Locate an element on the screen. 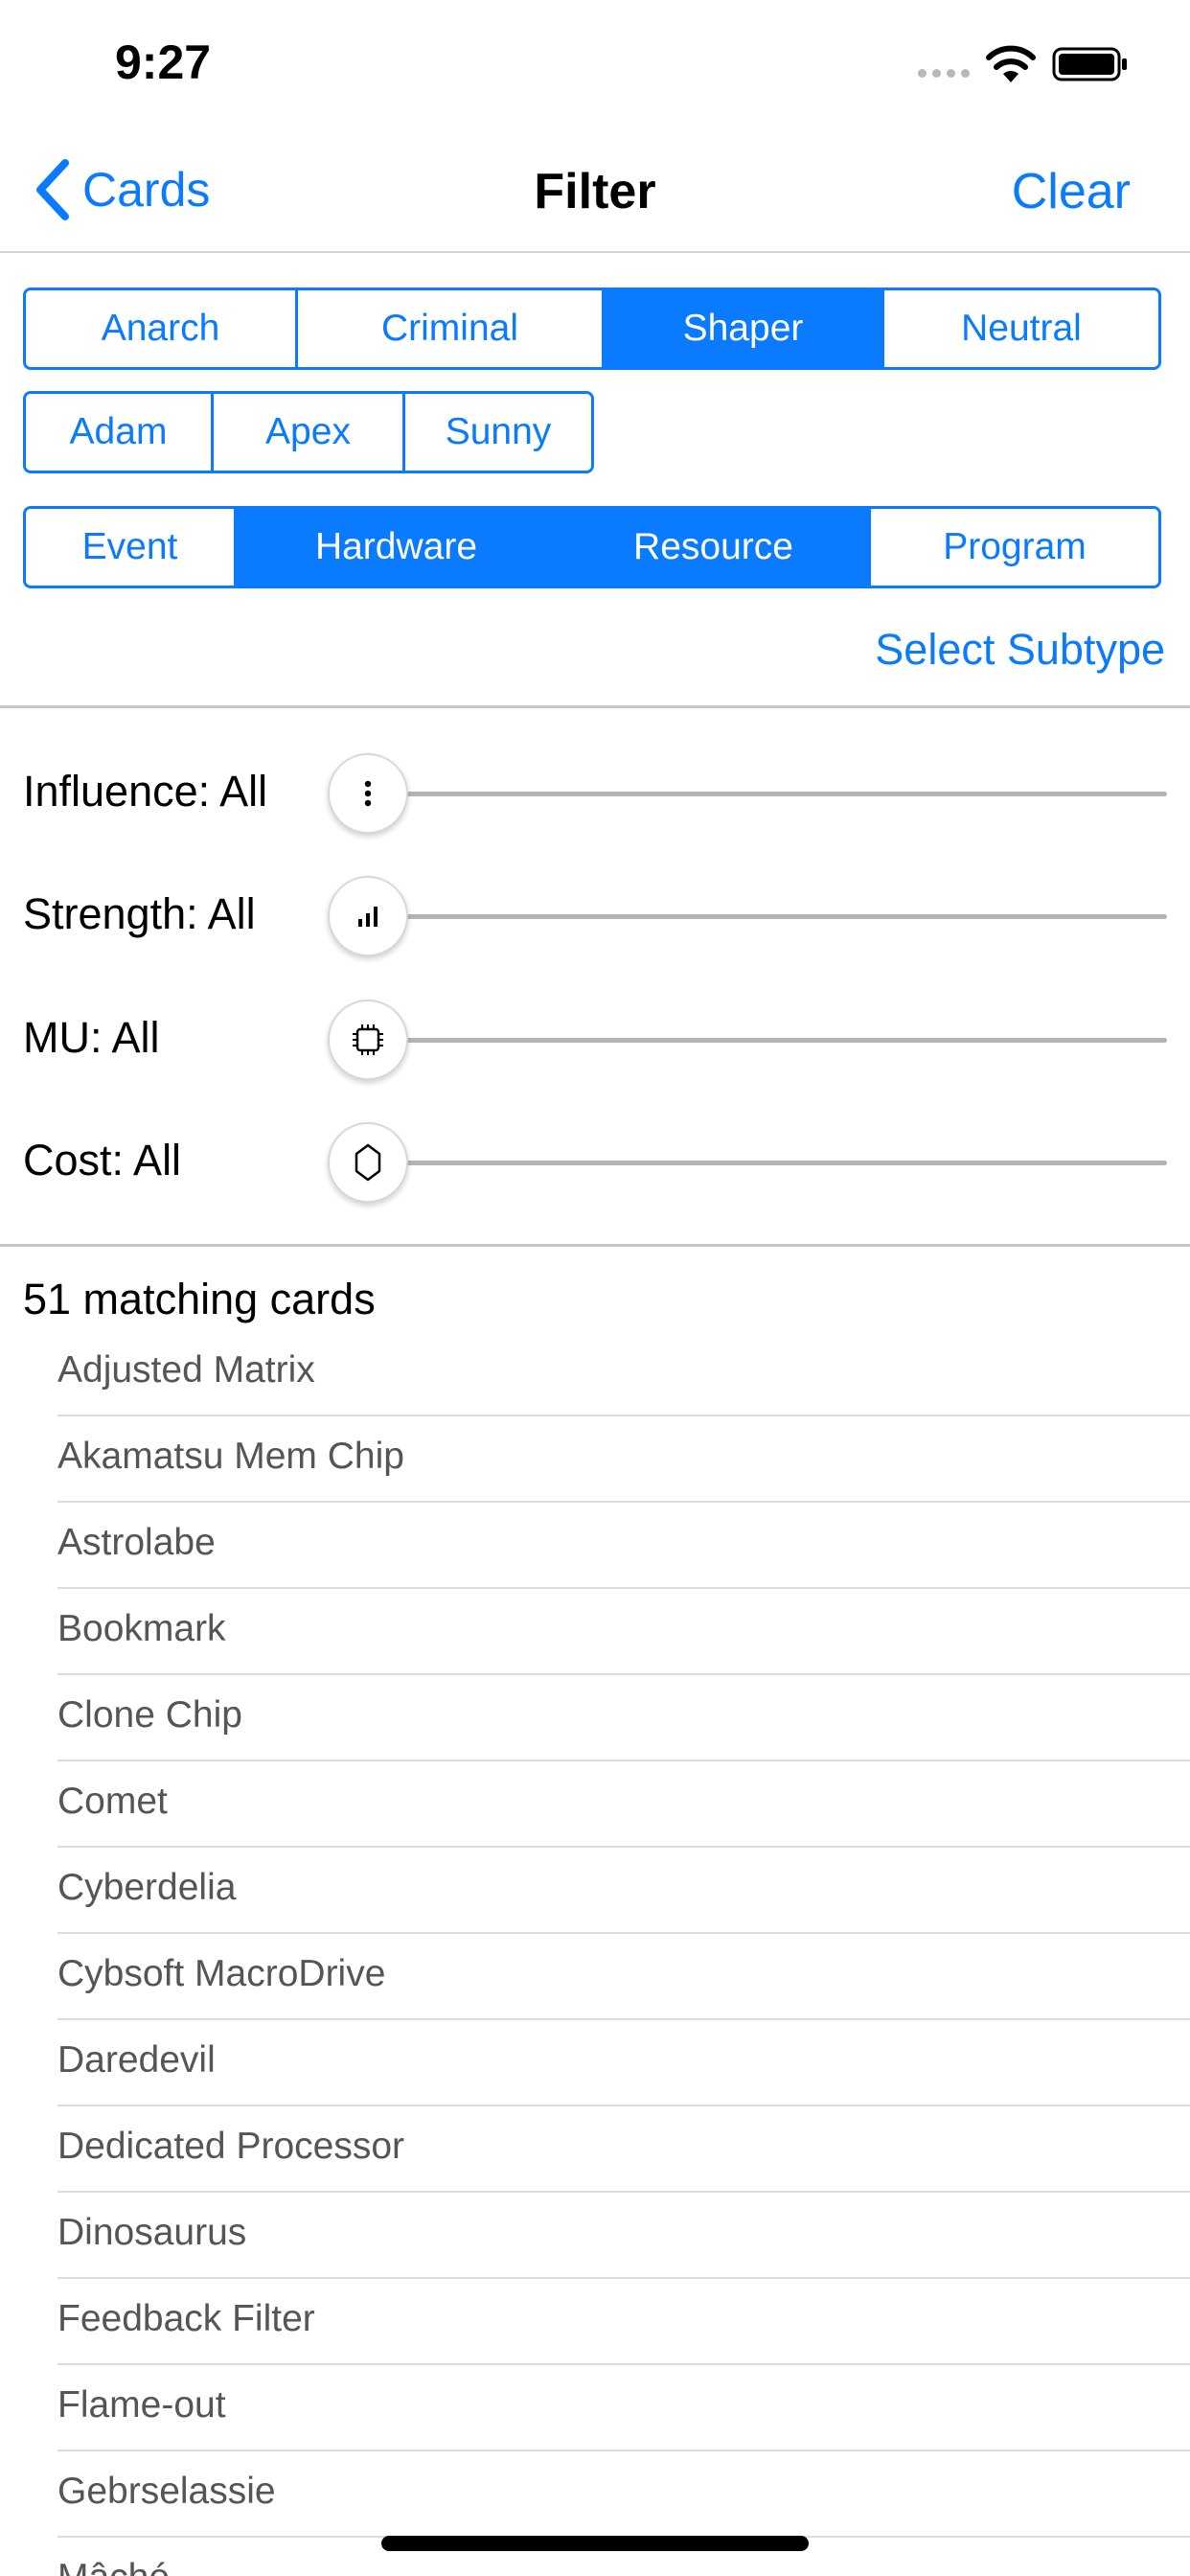  list-item: Comet is located at coordinates (595, 1805).